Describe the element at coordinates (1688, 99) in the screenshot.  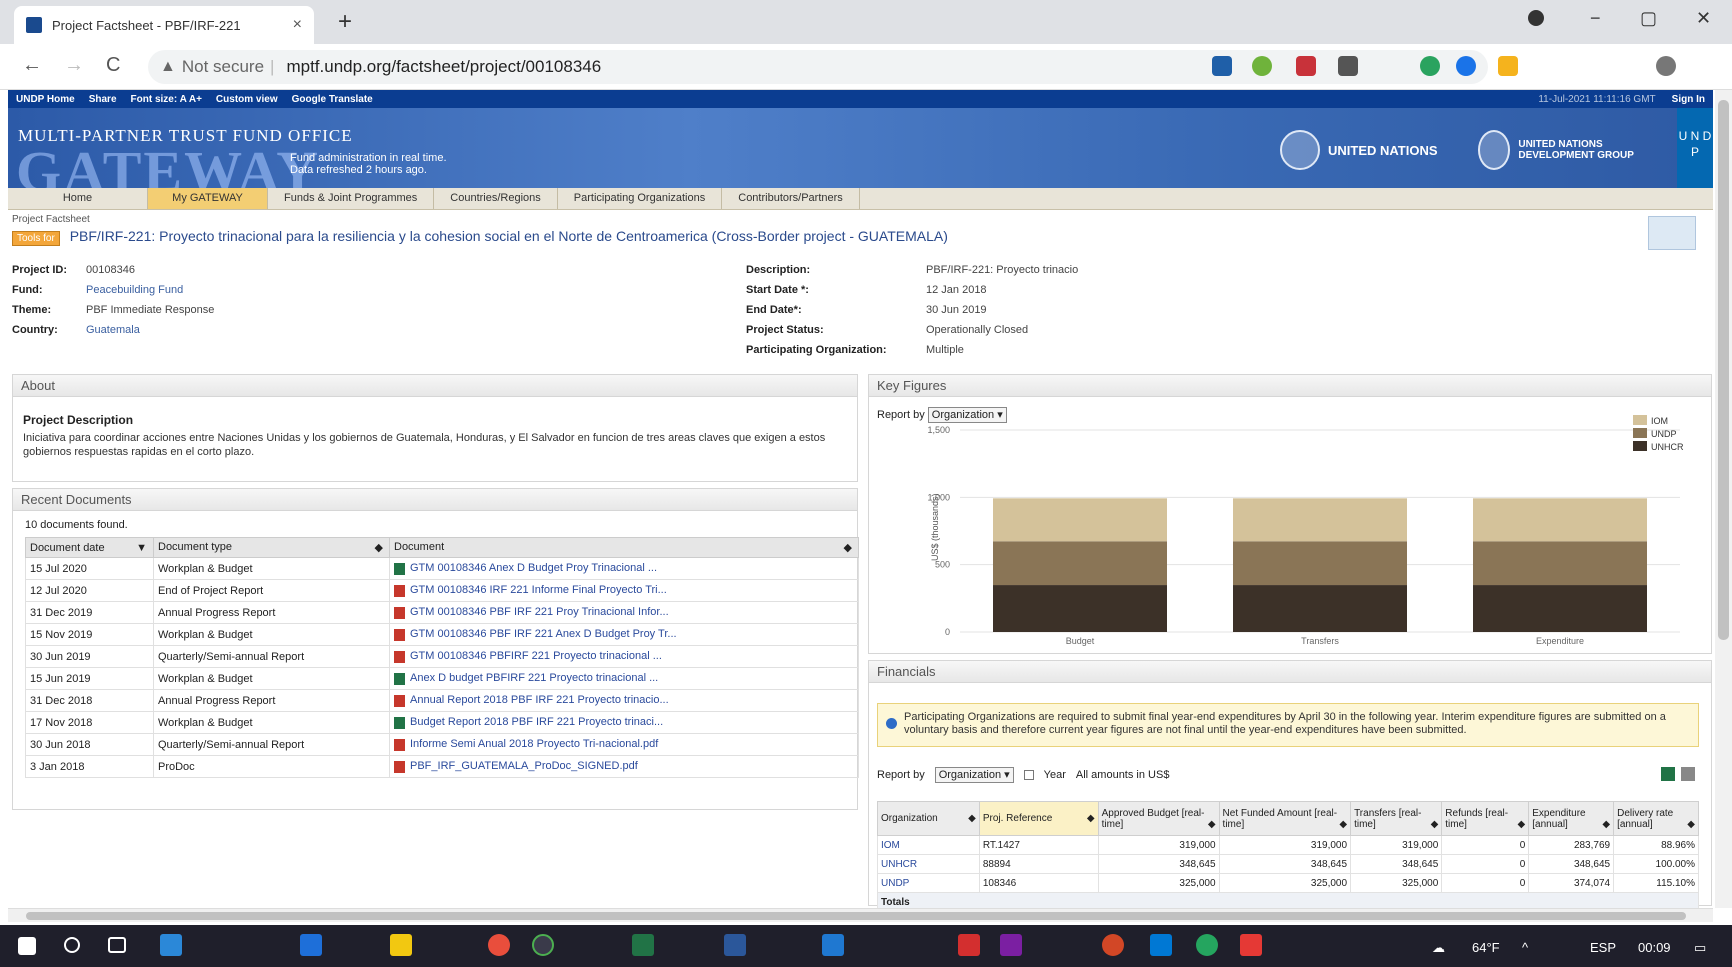
I see `sign-in-link: Sign In` at that location.